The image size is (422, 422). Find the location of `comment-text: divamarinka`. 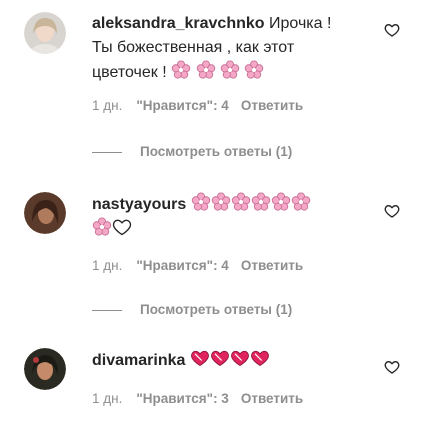

comment-text: divamarinka is located at coordinates (232, 360).